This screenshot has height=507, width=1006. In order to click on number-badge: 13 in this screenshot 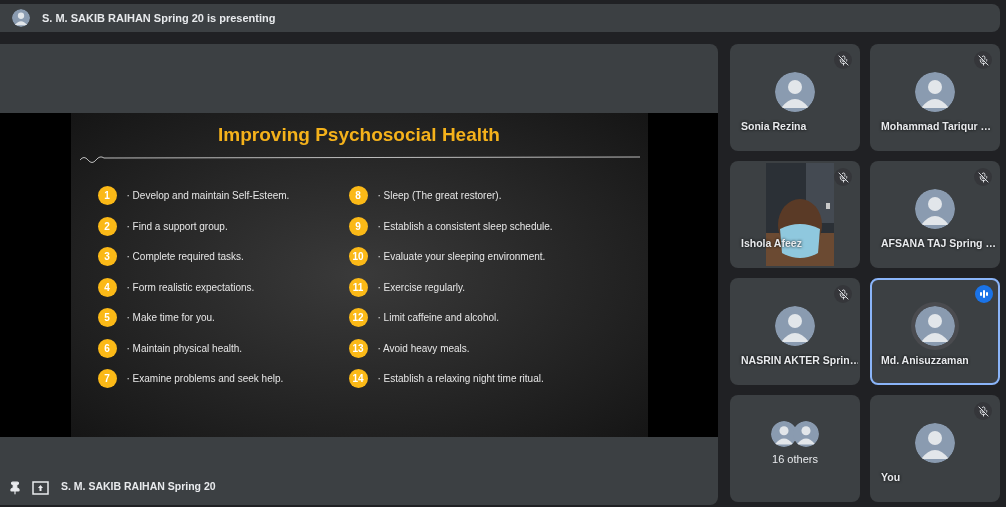, I will do `click(358, 348)`.